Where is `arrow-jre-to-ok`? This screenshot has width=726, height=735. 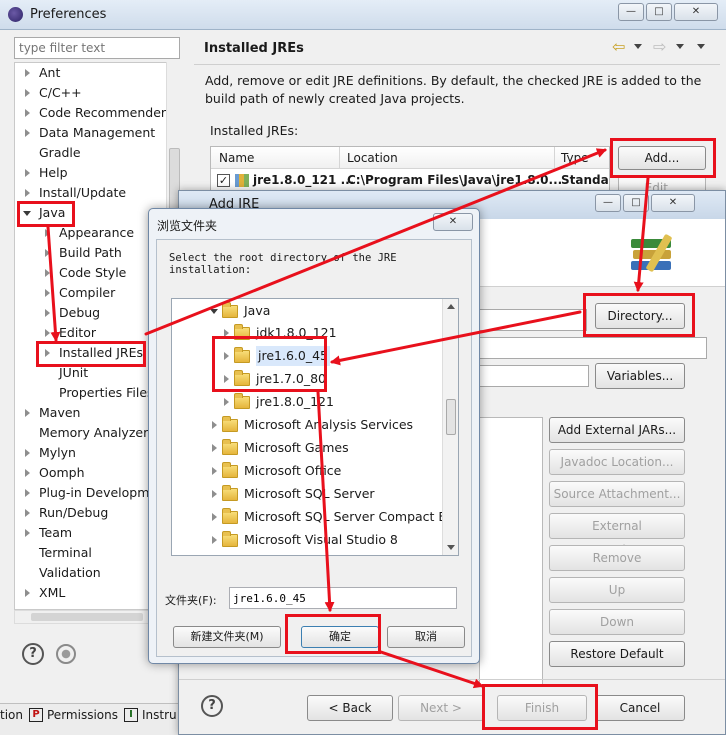 arrow-jre-to-ok is located at coordinates (325, 501).